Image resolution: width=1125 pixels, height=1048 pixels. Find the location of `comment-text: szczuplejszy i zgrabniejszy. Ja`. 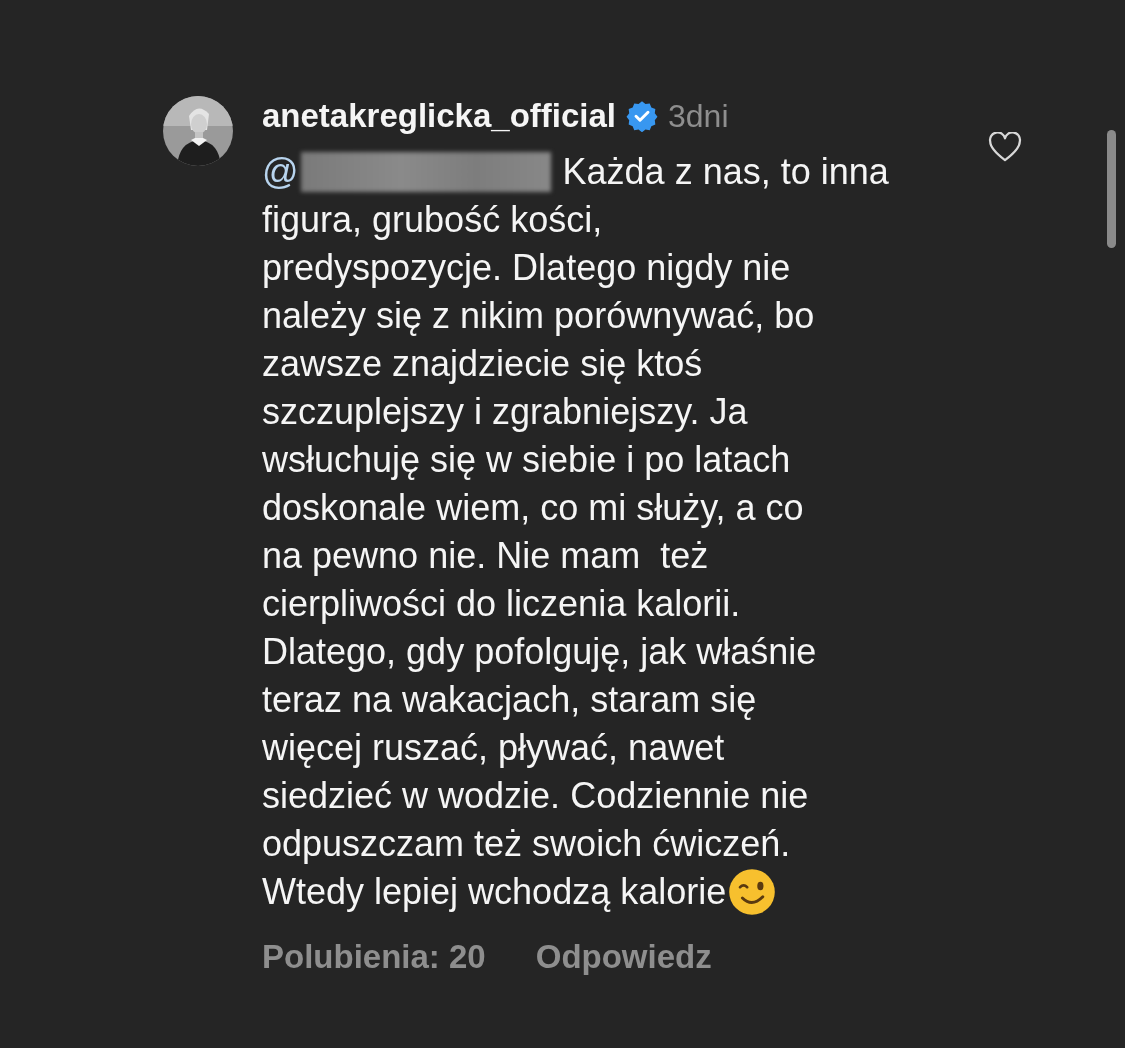

comment-text: szczuplejszy i zgrabniejszy. Ja is located at coordinates (505, 412).